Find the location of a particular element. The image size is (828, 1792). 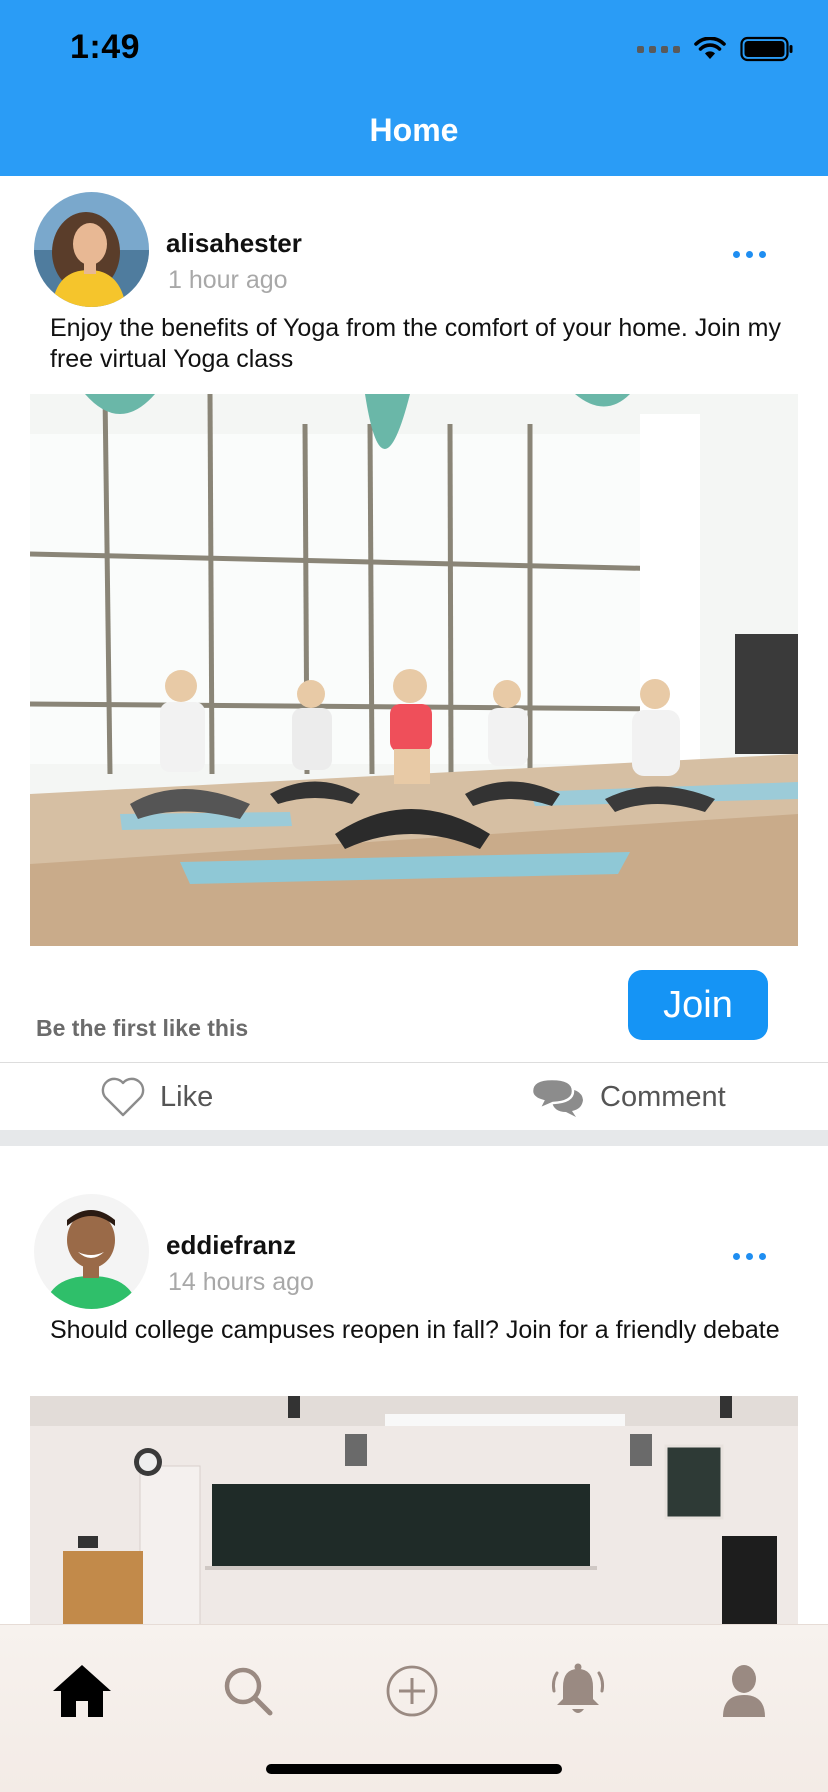

tab-profile is located at coordinates (744, 1691).